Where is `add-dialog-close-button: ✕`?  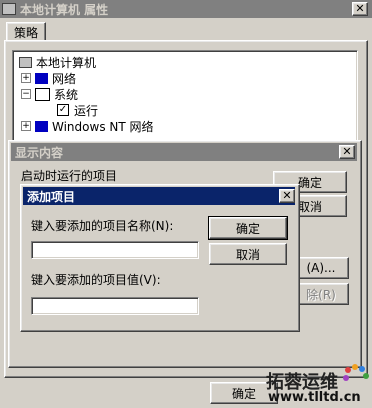 add-dialog-close-button: ✕ is located at coordinates (287, 196).